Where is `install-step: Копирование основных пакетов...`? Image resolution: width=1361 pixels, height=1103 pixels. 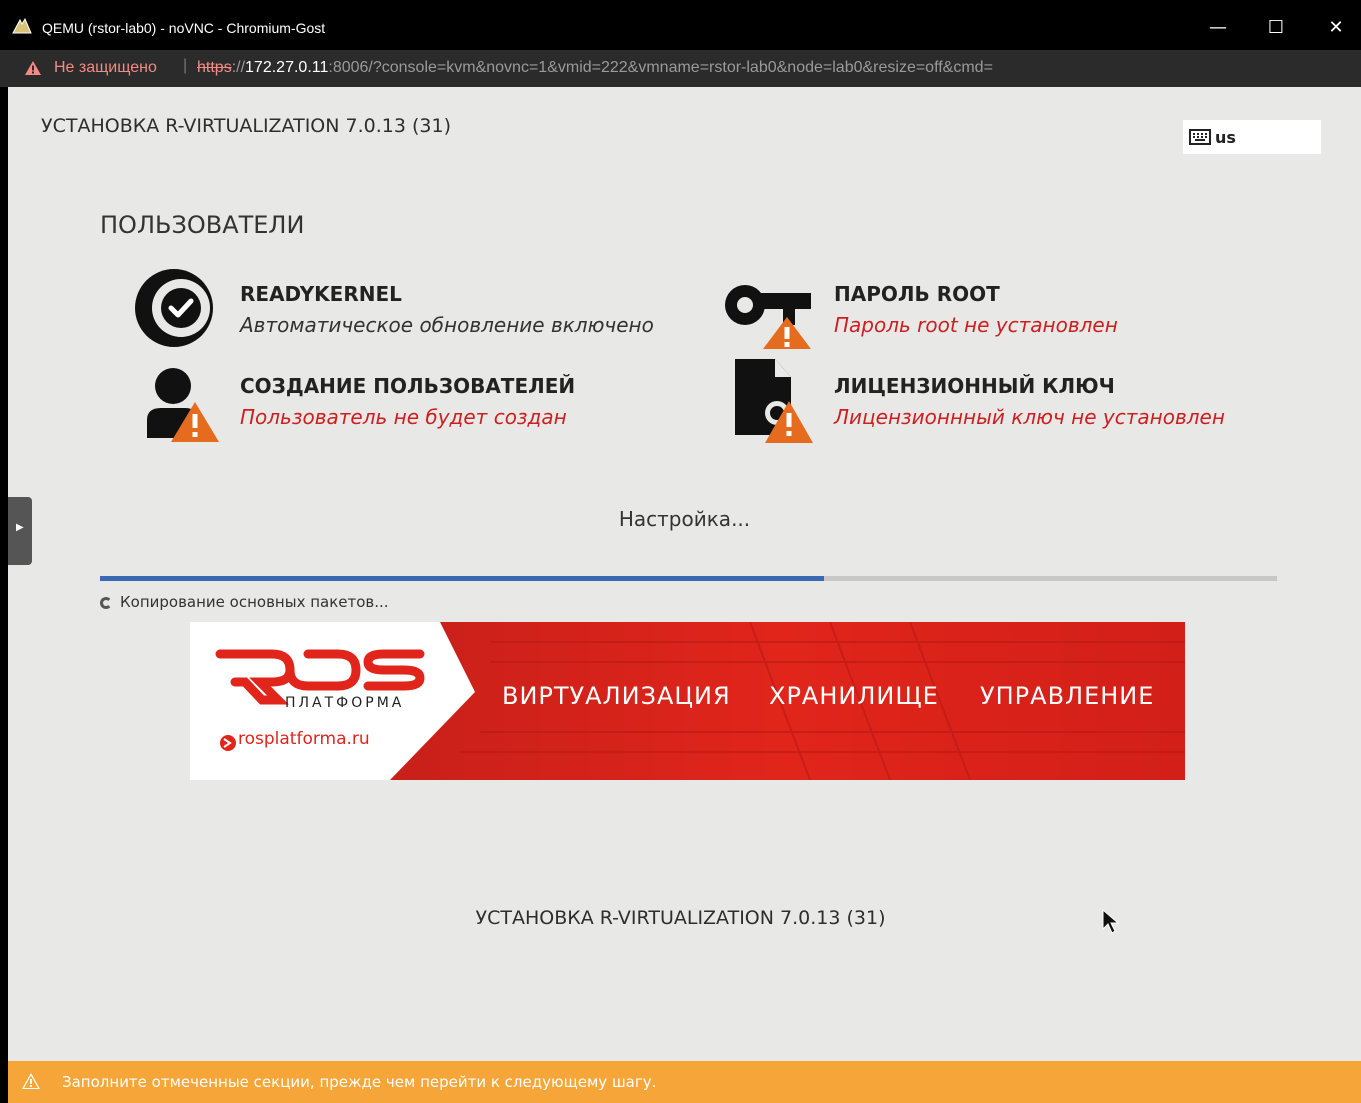 install-step: Копирование основных пакетов... is located at coordinates (244, 602).